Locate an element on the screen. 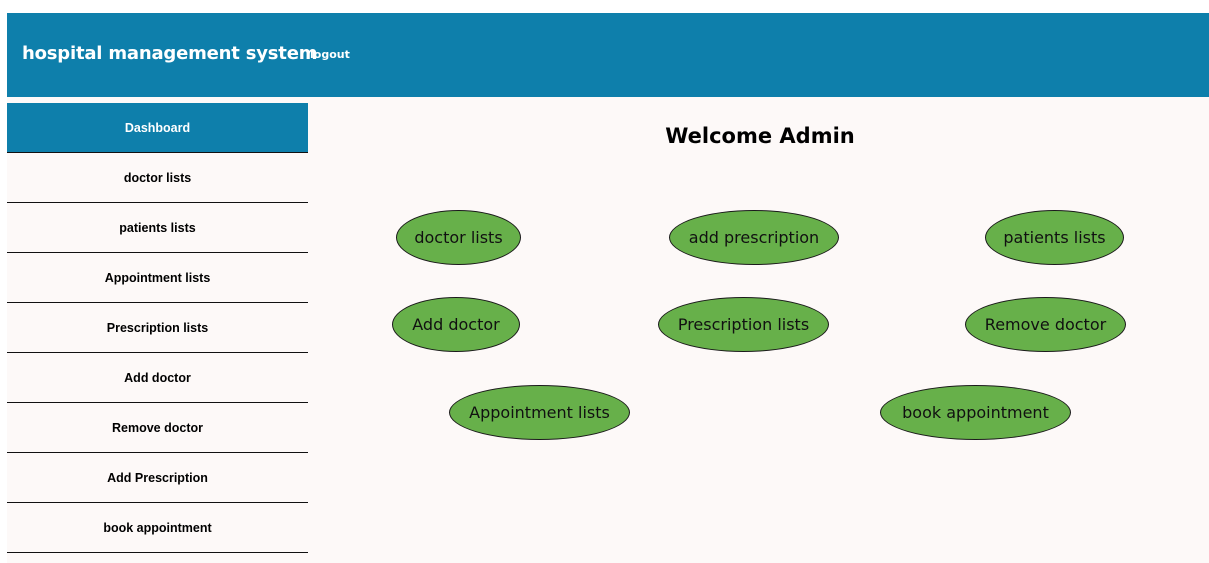 Image resolution: width=1209 pixels, height=563 pixels. book-appointment-button: book appointment is located at coordinates (975, 412).